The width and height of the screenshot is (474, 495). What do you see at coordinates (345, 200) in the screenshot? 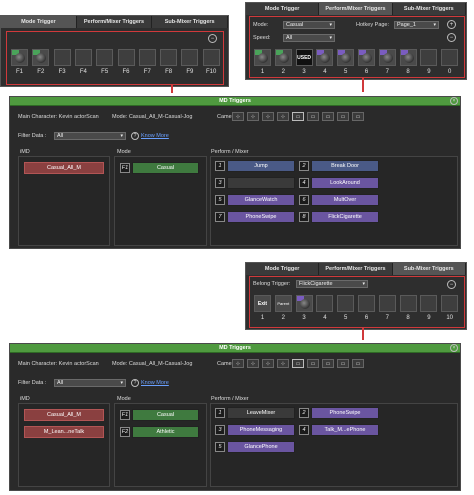
I see `perform-item: MultOver` at bounding box center [345, 200].